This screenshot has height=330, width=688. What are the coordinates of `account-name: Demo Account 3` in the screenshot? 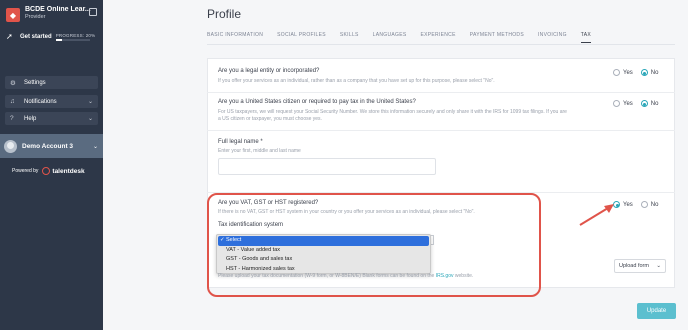 It's located at (48, 146).